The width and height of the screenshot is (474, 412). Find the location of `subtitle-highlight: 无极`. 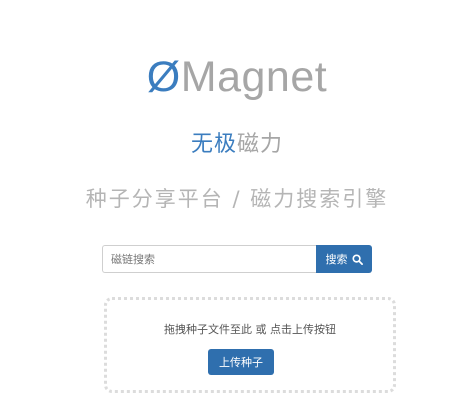

subtitle-highlight: 无极 is located at coordinates (213, 144).